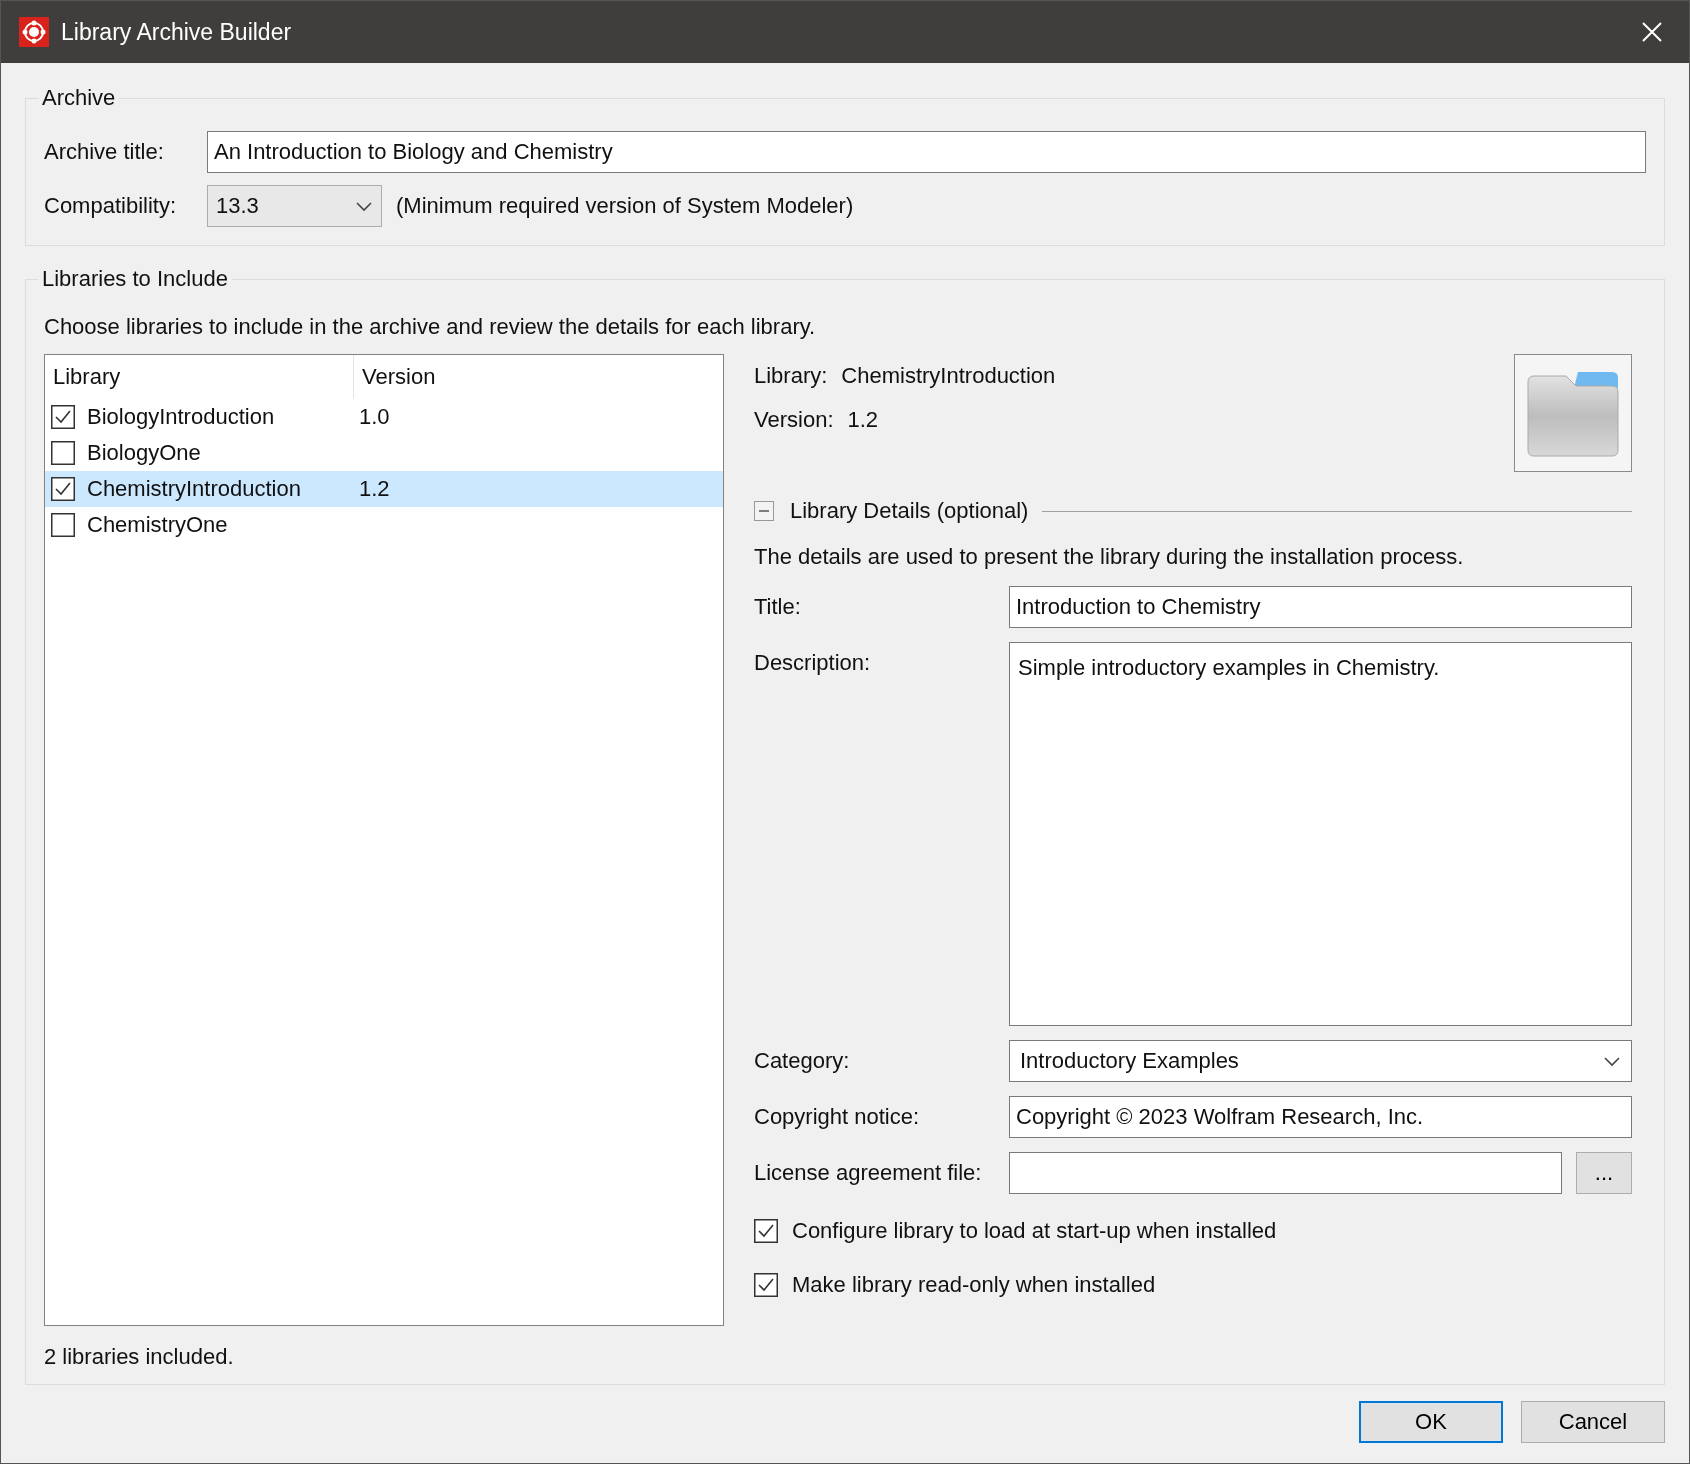 This screenshot has width=1690, height=1464. I want to click on dialog-button: Cancel, so click(1593, 1422).